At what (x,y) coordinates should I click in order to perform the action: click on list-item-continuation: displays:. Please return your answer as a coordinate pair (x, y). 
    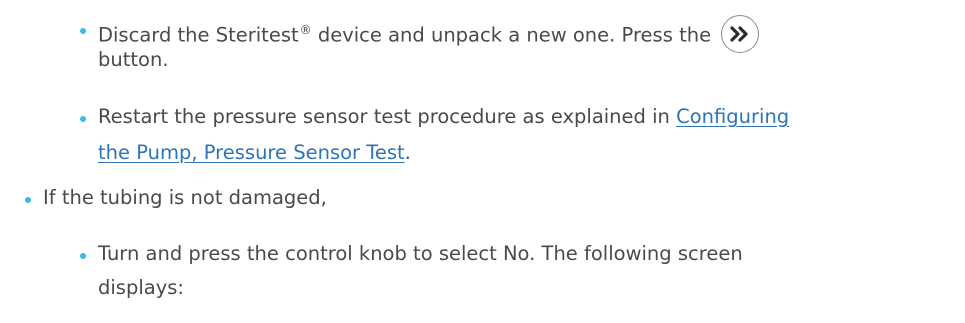
    Looking at the image, I should click on (141, 288).